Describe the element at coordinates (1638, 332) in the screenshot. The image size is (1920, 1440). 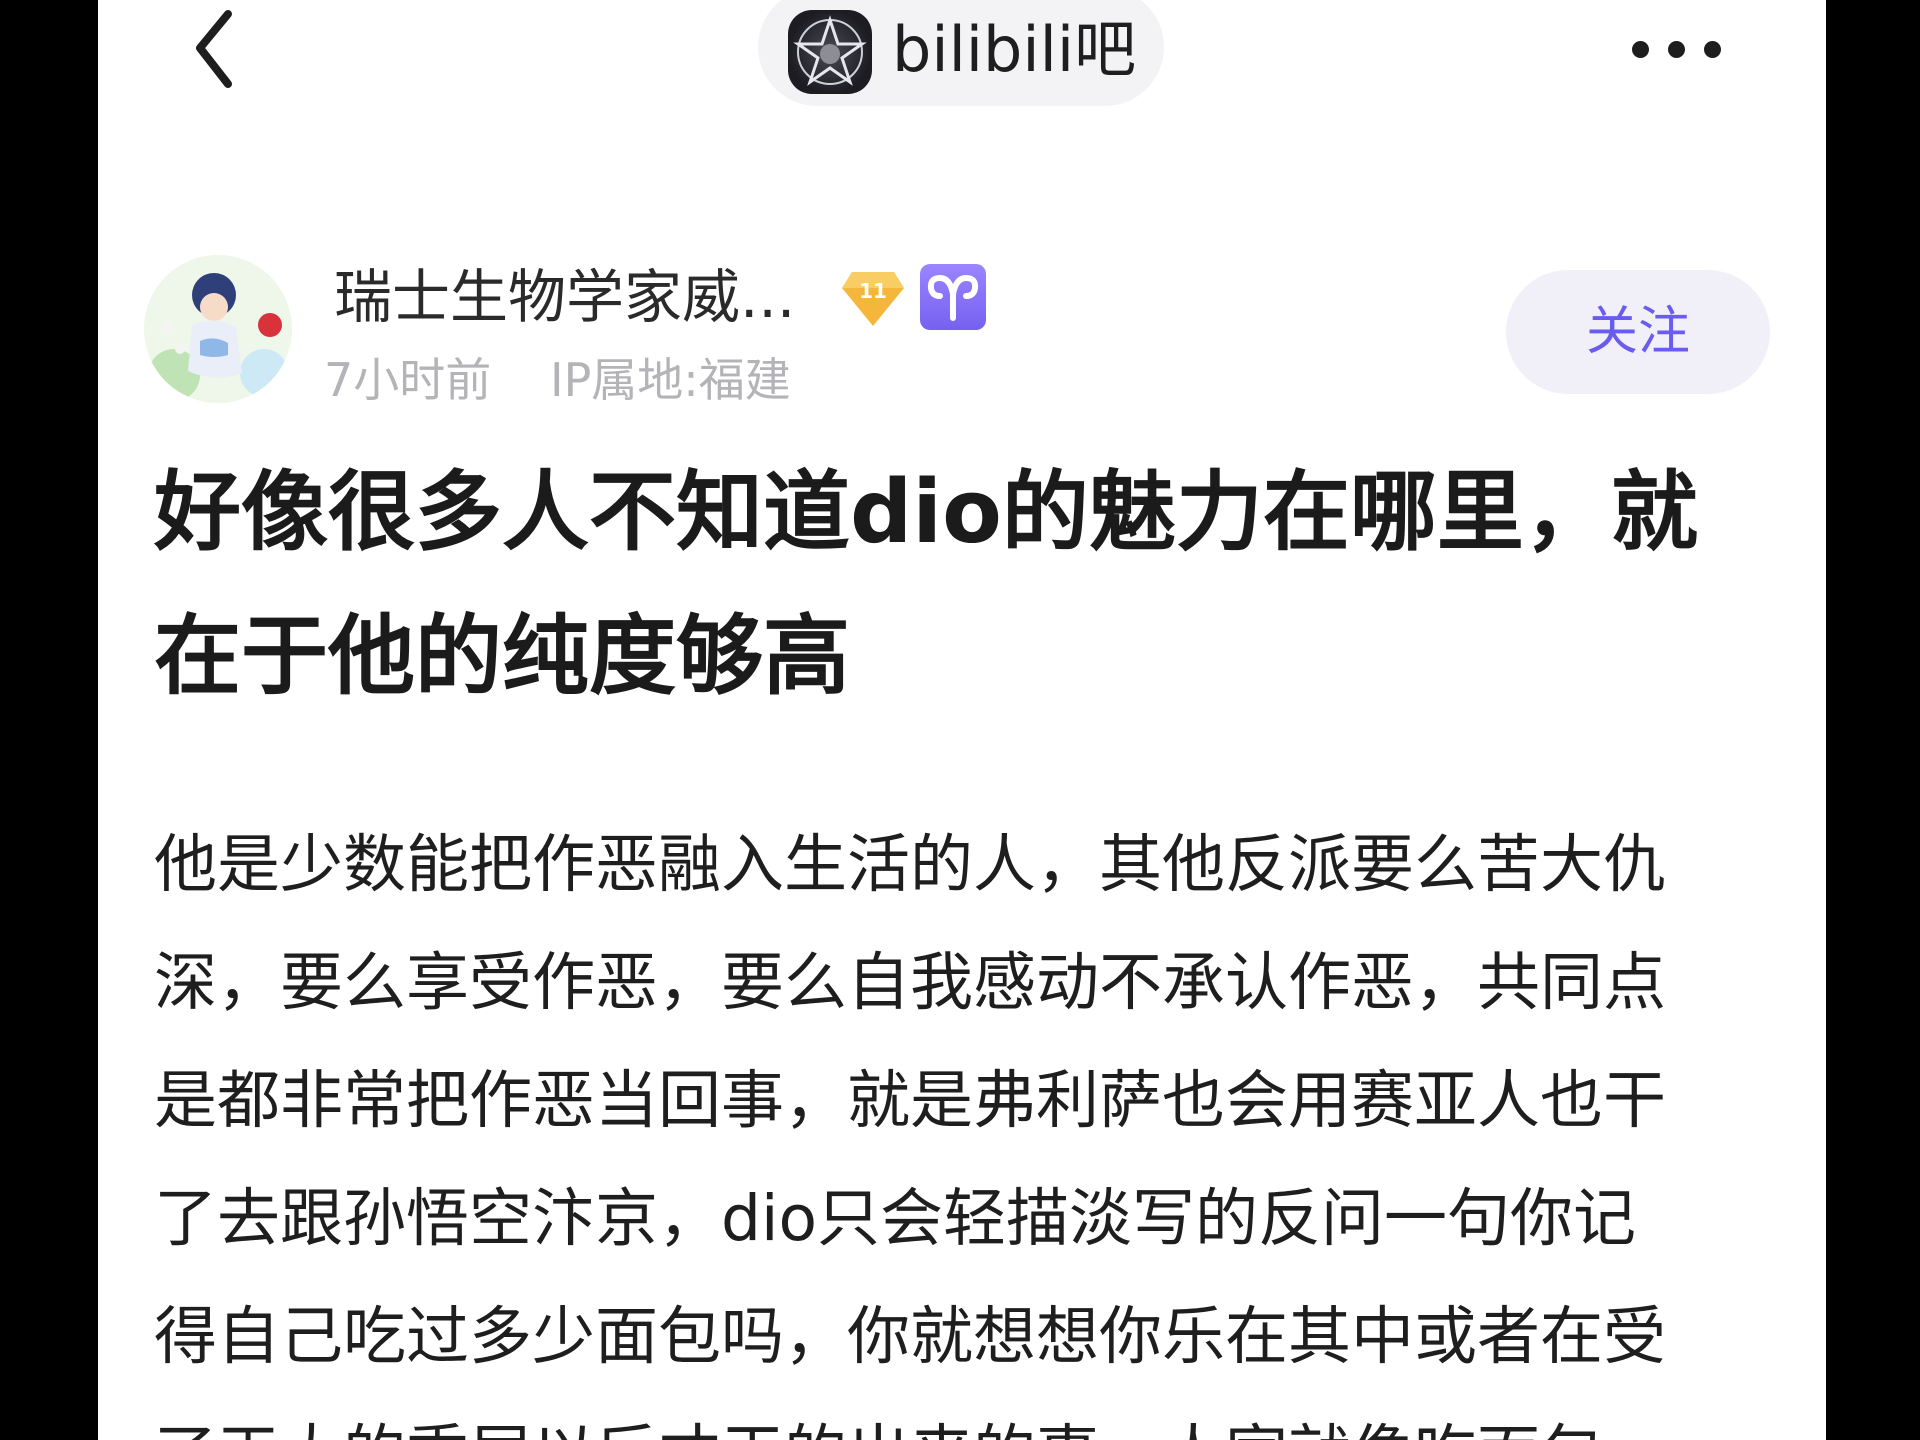
I see `follow-button: 关注` at that location.